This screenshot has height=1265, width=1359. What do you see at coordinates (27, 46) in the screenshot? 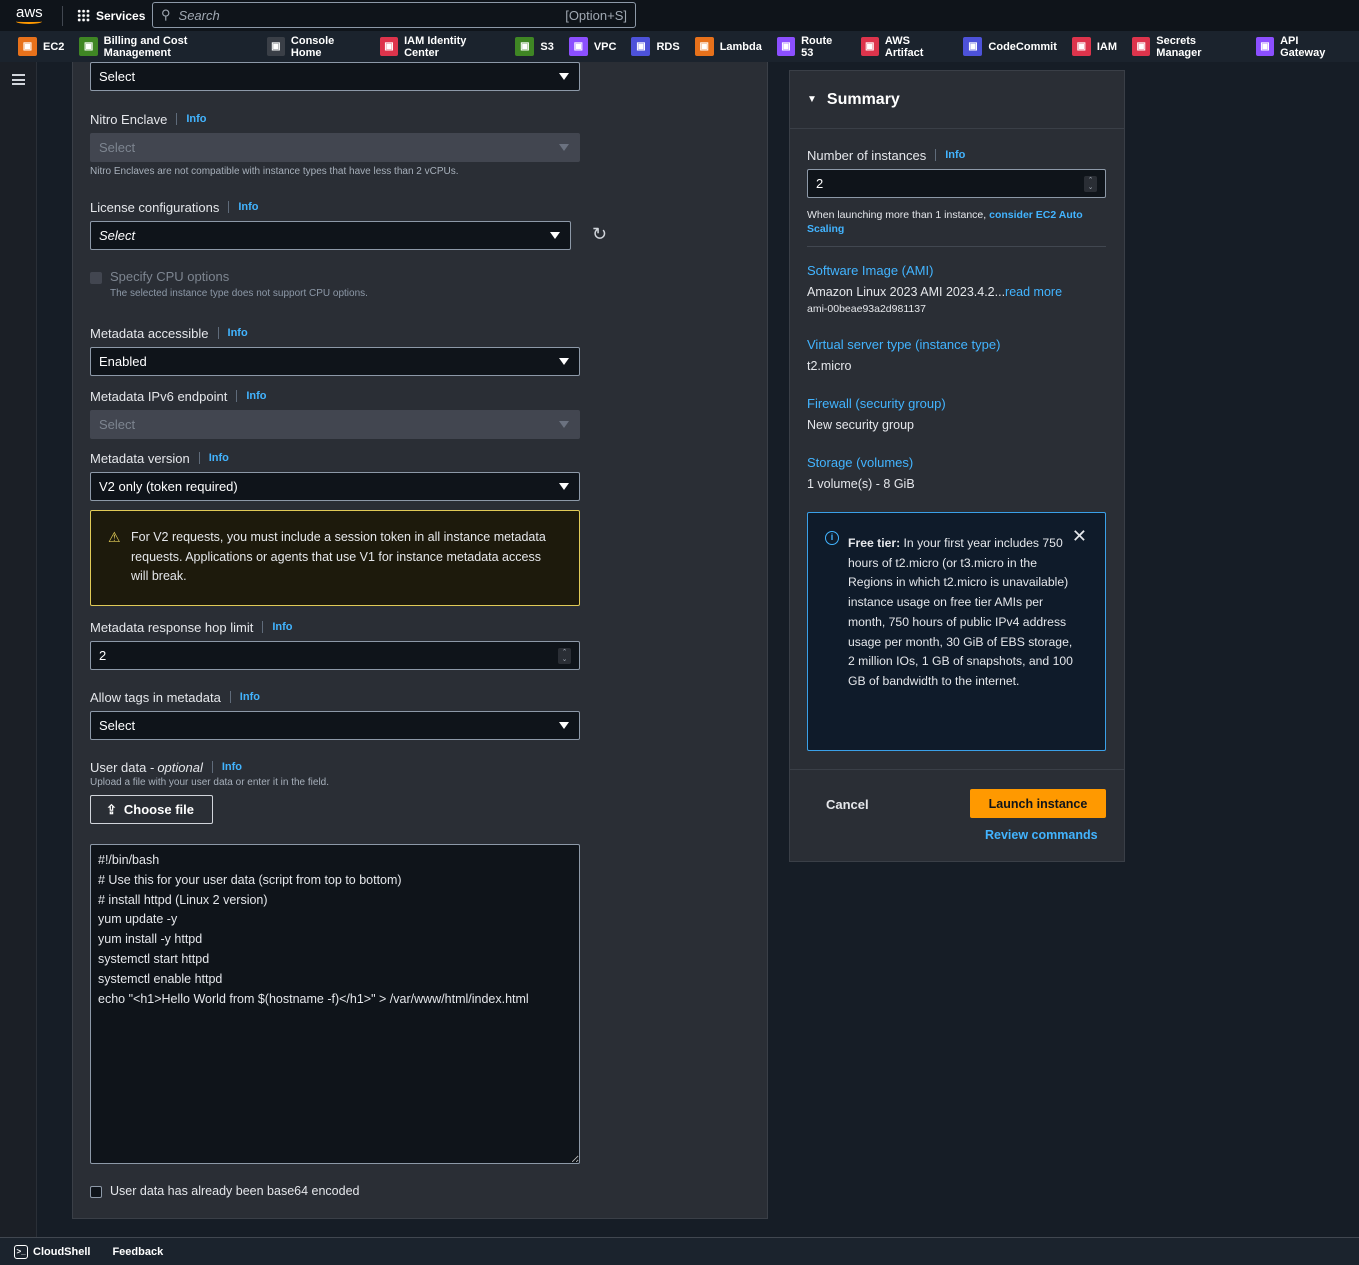
I see `ec2-icon: ▣` at bounding box center [27, 46].